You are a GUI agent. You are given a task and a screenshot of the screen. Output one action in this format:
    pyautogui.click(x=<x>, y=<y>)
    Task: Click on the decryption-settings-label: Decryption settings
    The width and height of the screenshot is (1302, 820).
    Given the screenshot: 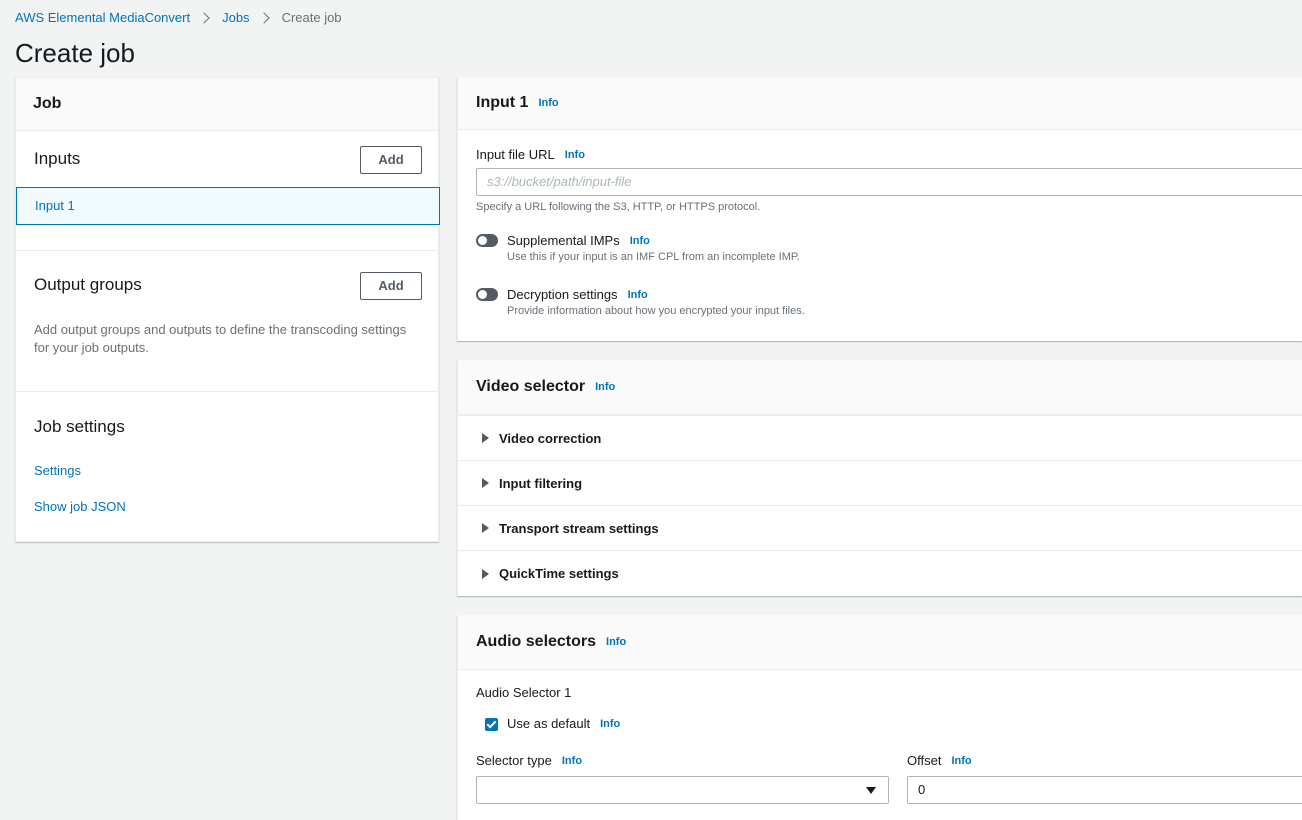 What is the action you would take?
    pyautogui.click(x=562, y=294)
    